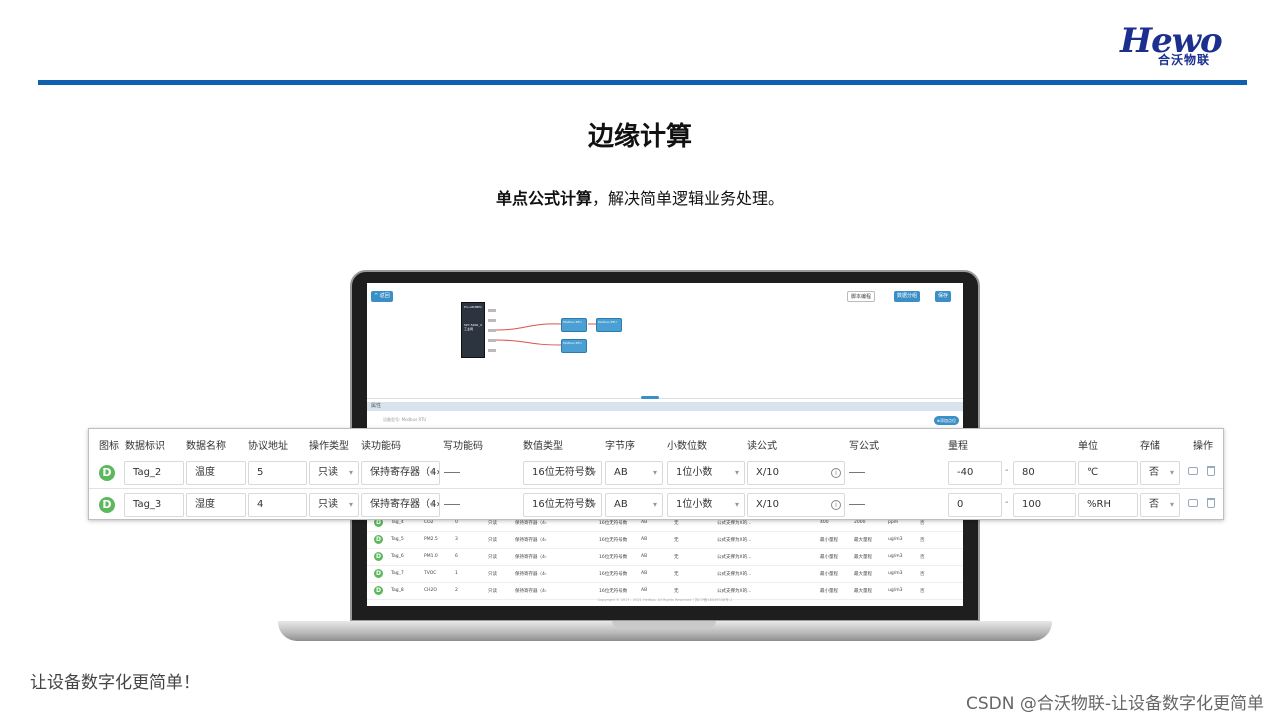 The height and width of the screenshot is (720, 1280). What do you see at coordinates (665, 406) in the screenshot?
I see `property-bar: 属性` at bounding box center [665, 406].